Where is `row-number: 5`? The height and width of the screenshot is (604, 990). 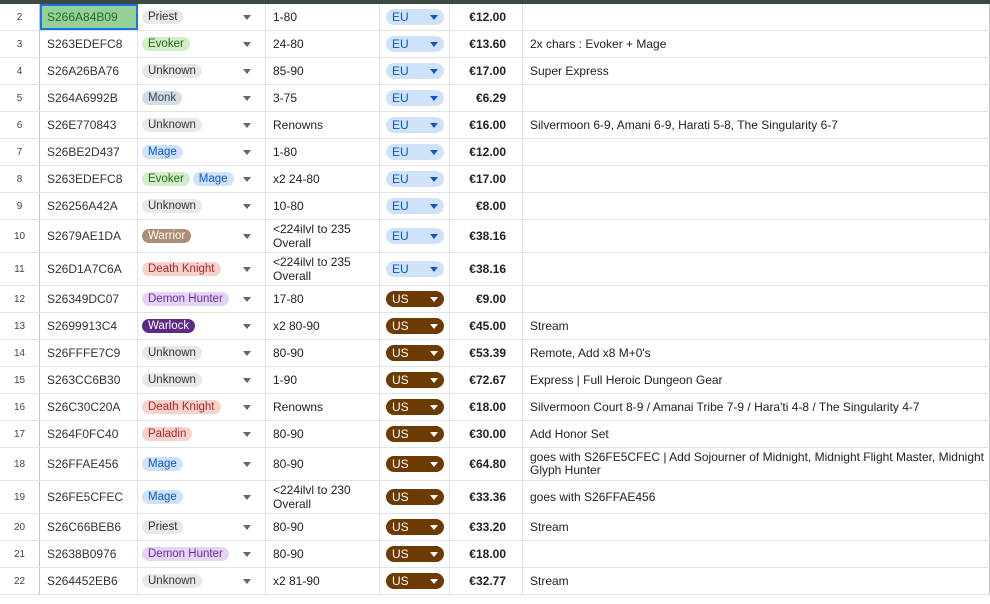
row-number: 5 is located at coordinates (20, 98).